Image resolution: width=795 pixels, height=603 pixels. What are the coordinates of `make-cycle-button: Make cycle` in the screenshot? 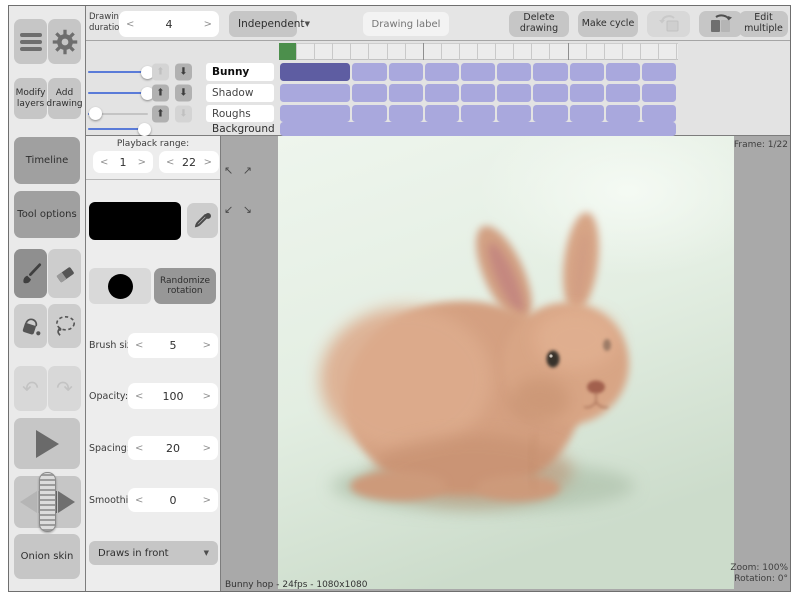 It's located at (608, 24).